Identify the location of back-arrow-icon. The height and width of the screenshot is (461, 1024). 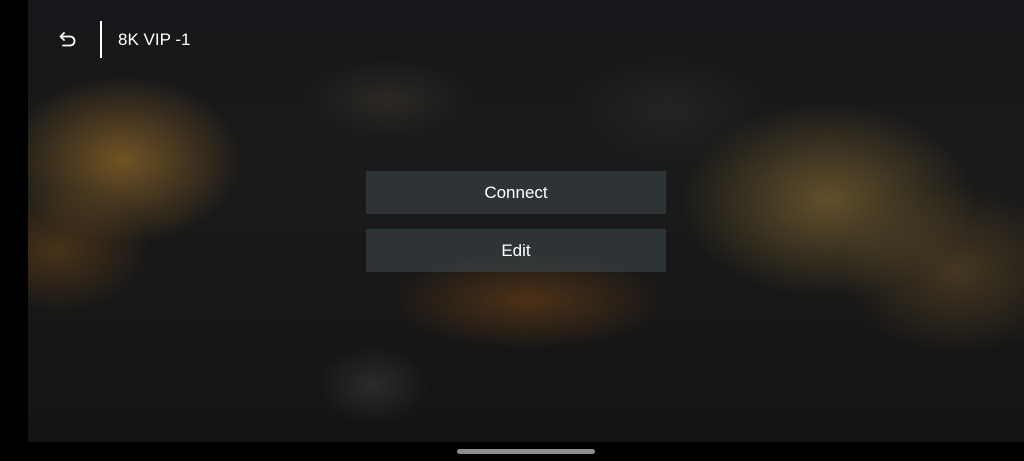
(67, 39).